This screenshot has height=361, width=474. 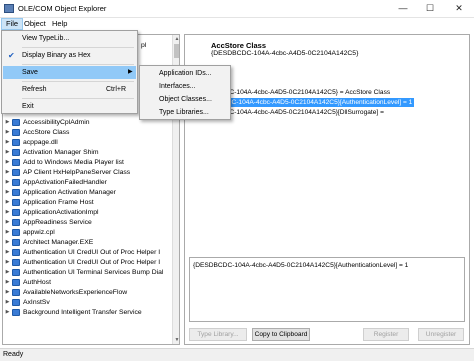 What do you see at coordinates (65, 292) in the screenshot?
I see `tree-item: ▶ AvailableNetworksExperienceFlow` at bounding box center [65, 292].